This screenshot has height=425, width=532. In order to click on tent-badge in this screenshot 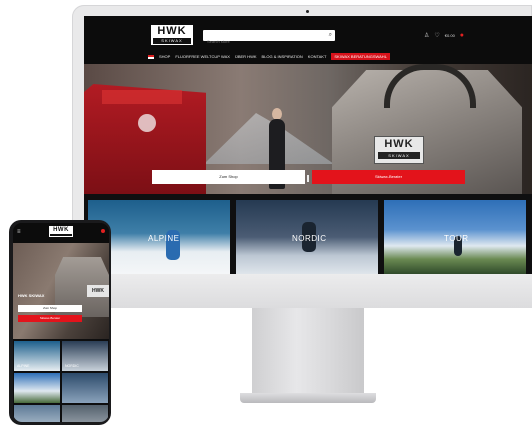, I will do `click(147, 123)`.